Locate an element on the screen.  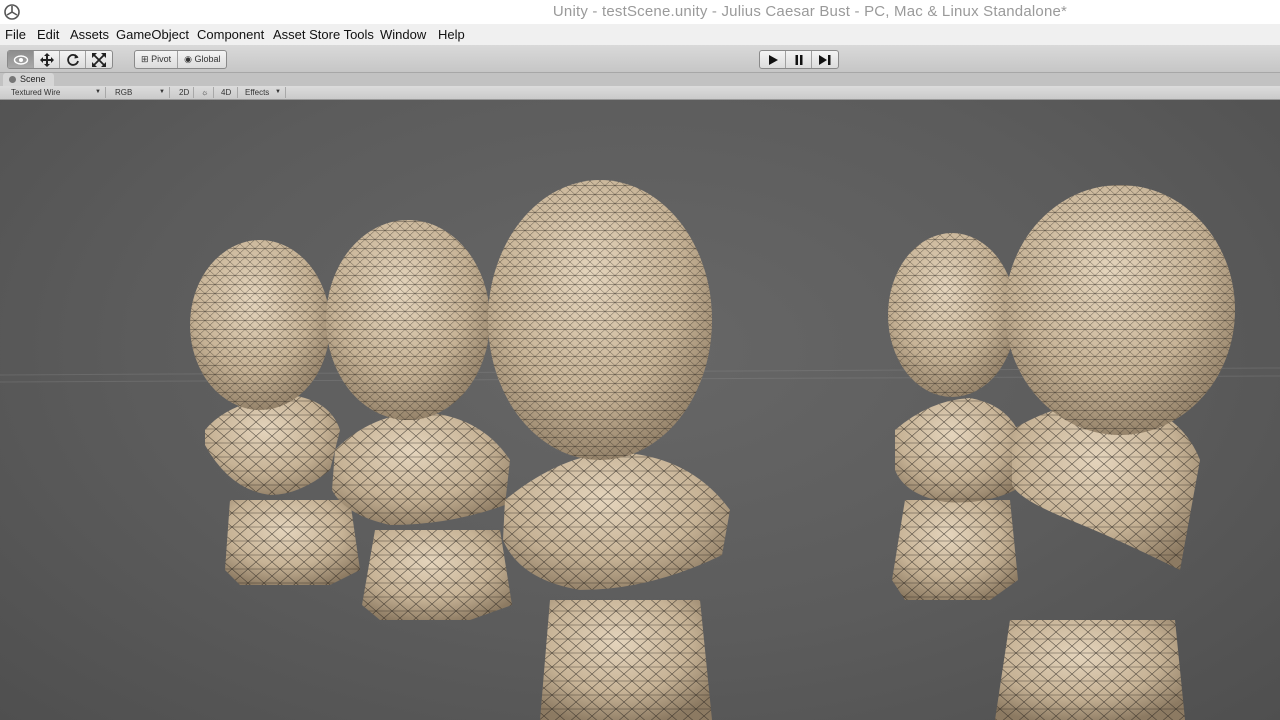
menu-help: Help is located at coordinates (451, 34).